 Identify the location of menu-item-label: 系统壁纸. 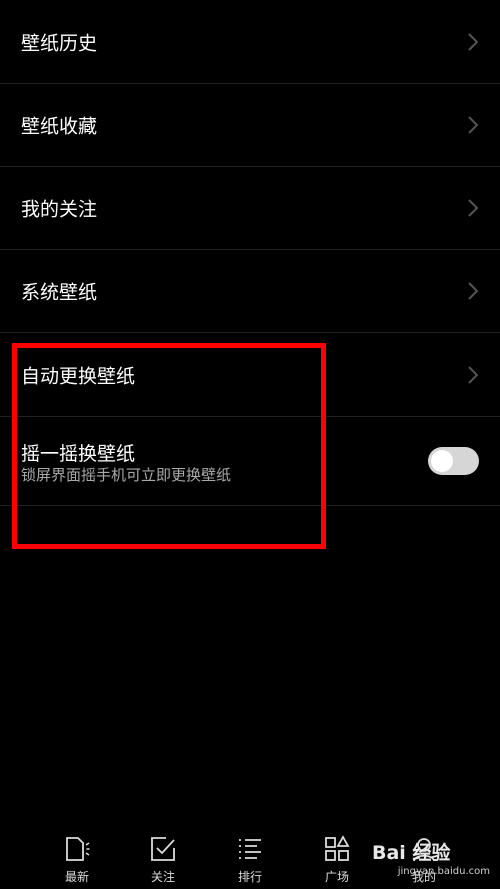
(59, 292).